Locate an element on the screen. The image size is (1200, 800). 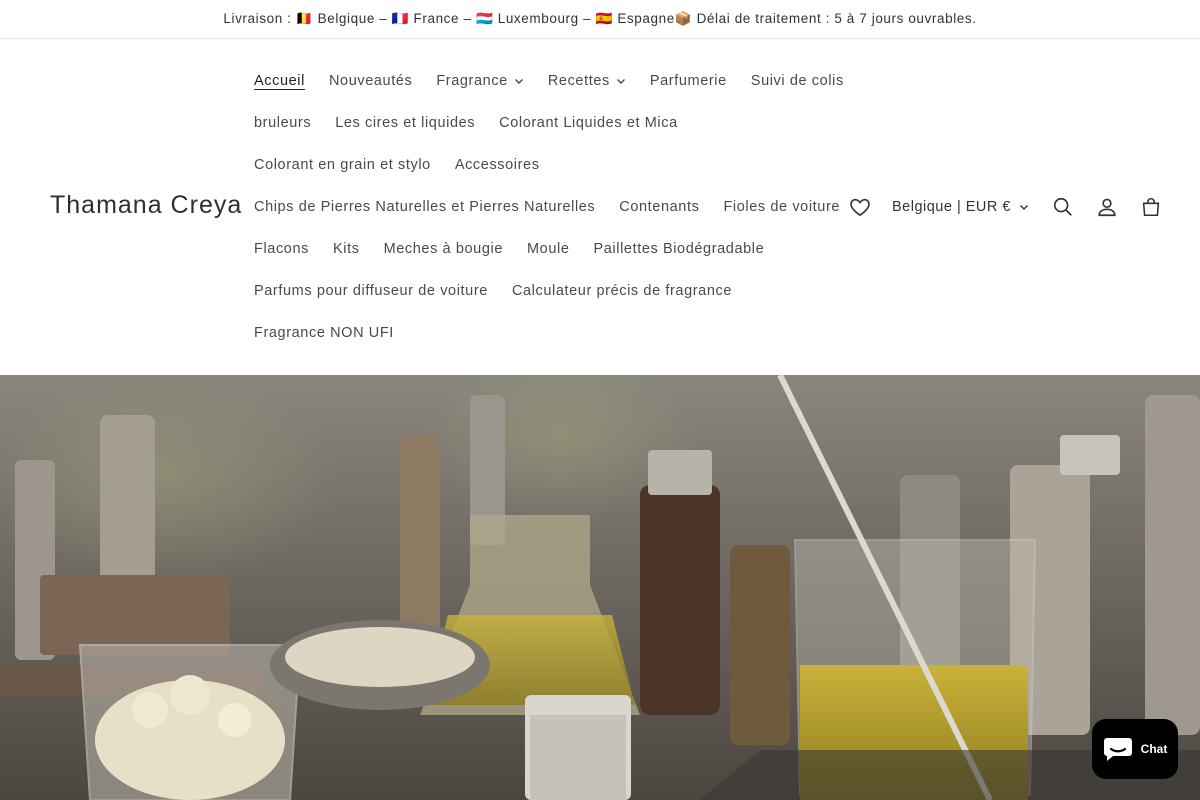
nav-item-label: Fragrance is located at coordinates (472, 81).